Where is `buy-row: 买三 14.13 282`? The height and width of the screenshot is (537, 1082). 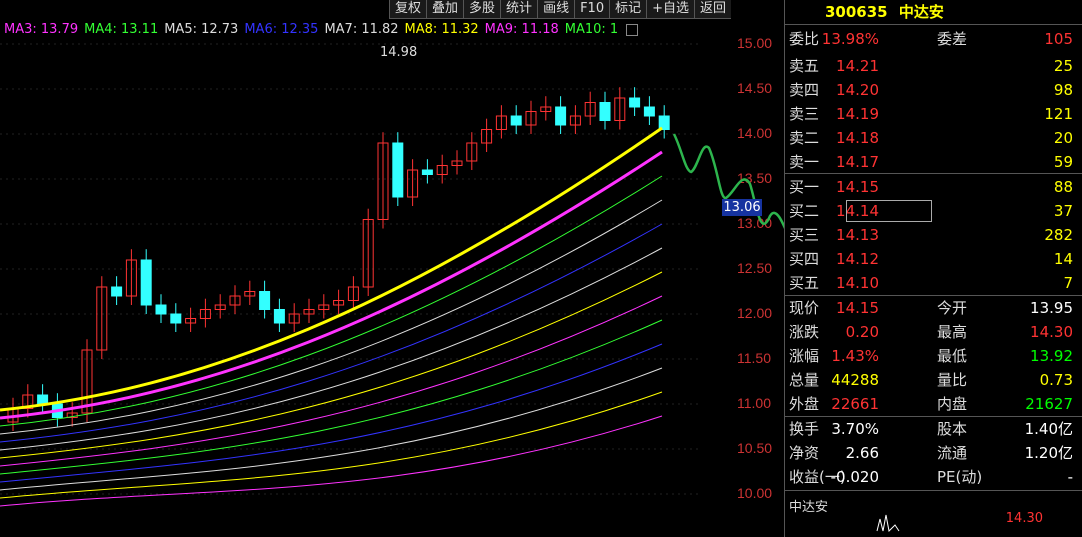
buy-row: 买三 14.13 282 is located at coordinates (934, 235).